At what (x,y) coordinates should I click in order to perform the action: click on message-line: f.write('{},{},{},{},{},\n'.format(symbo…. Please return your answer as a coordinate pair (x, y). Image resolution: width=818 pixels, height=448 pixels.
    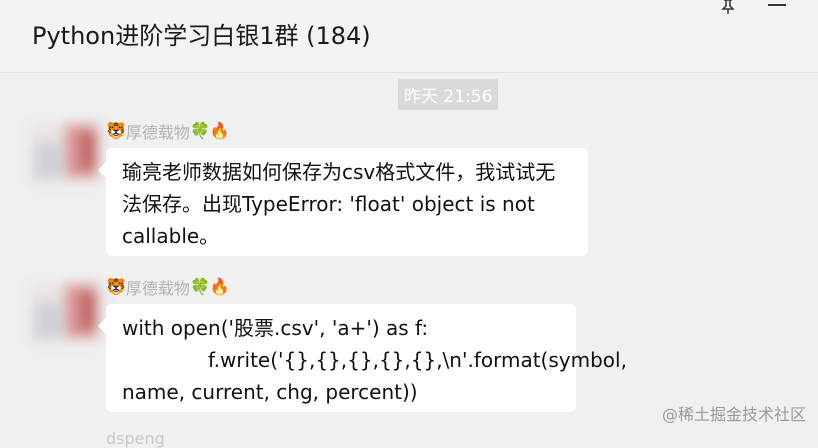
    Looking at the image, I should click on (417, 360).